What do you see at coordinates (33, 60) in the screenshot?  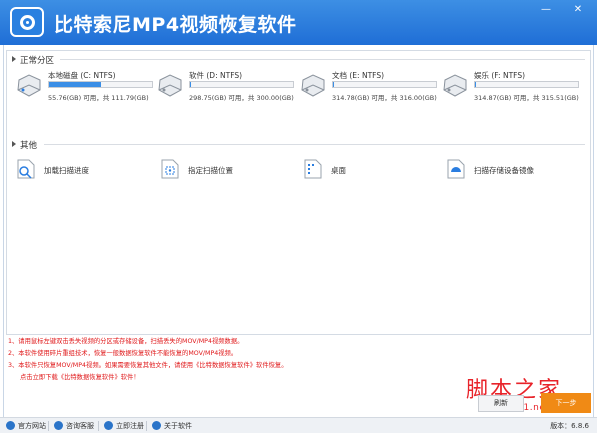 I see `section-header-partitions: 正常分区` at bounding box center [33, 60].